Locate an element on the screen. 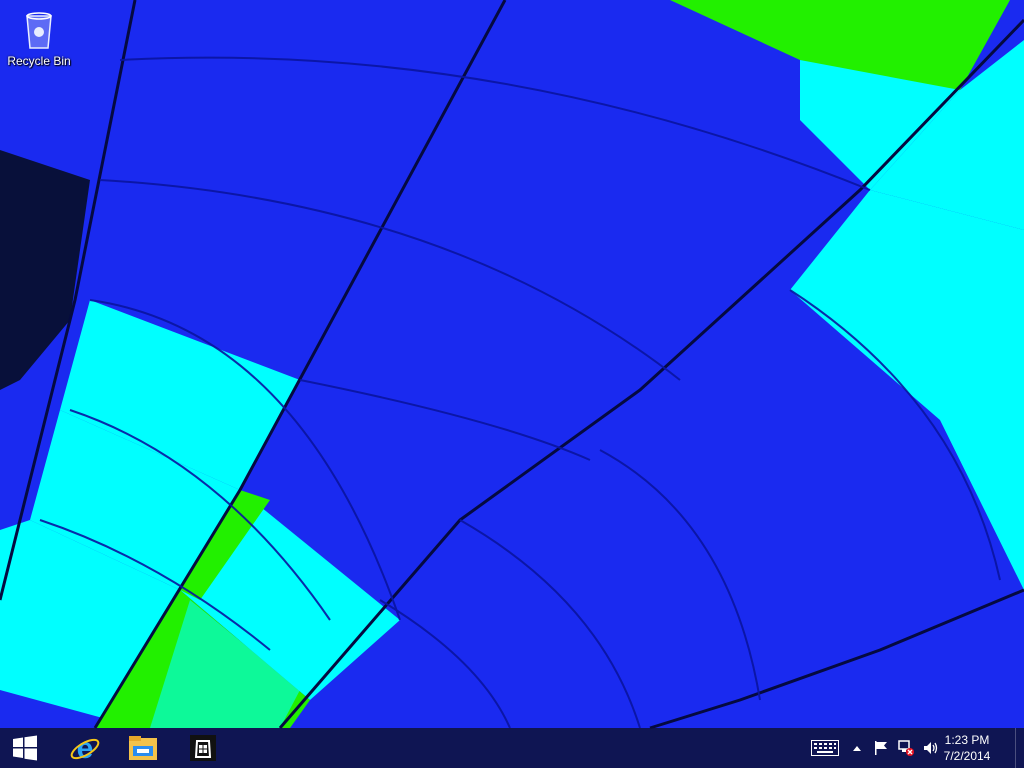 The image size is (1024, 768). chevron-up-icon is located at coordinates (857, 748).